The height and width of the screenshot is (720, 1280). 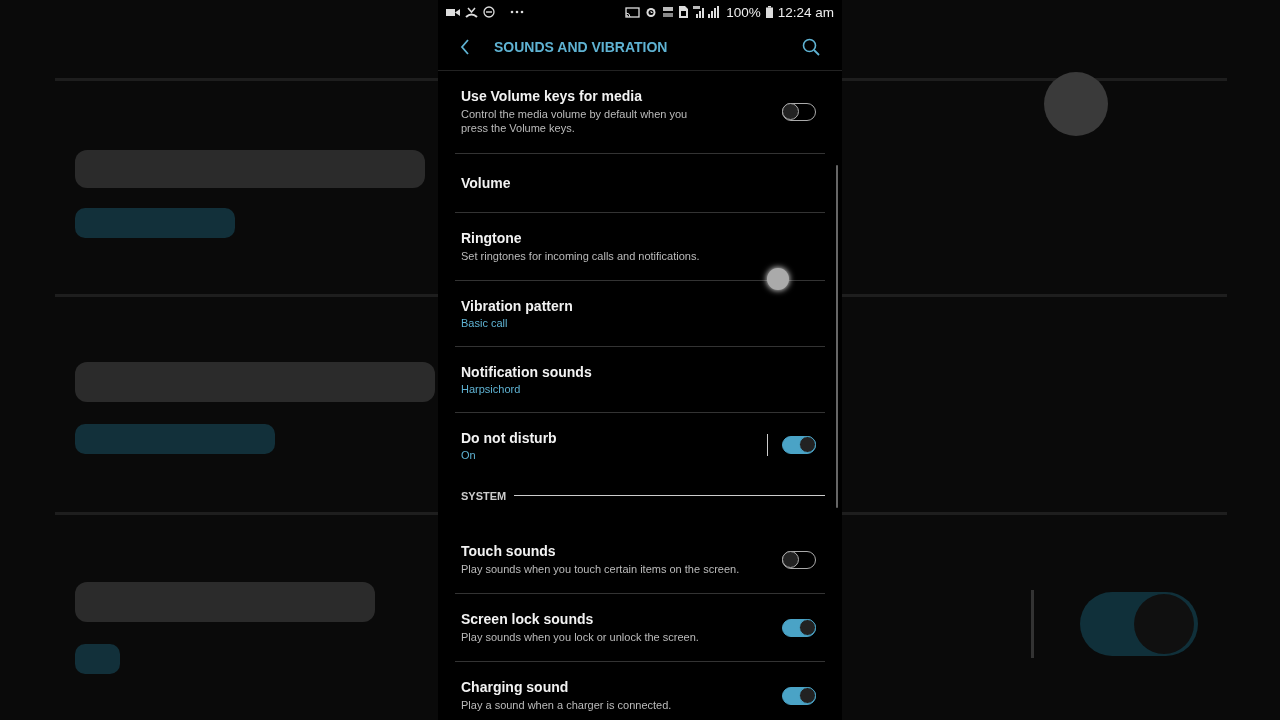 What do you see at coordinates (517, 12) in the screenshot?
I see `more-icon` at bounding box center [517, 12].